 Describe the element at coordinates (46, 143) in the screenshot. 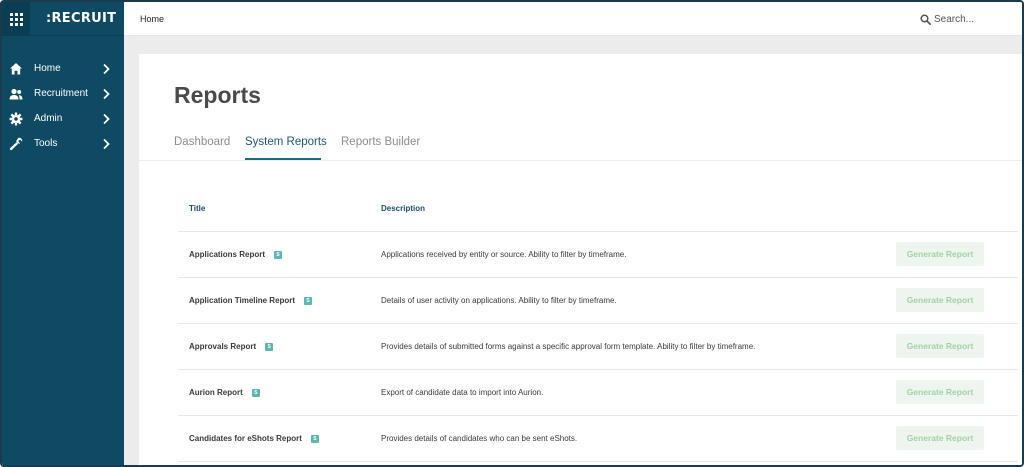

I see `sidebar-item-label: Tools` at that location.